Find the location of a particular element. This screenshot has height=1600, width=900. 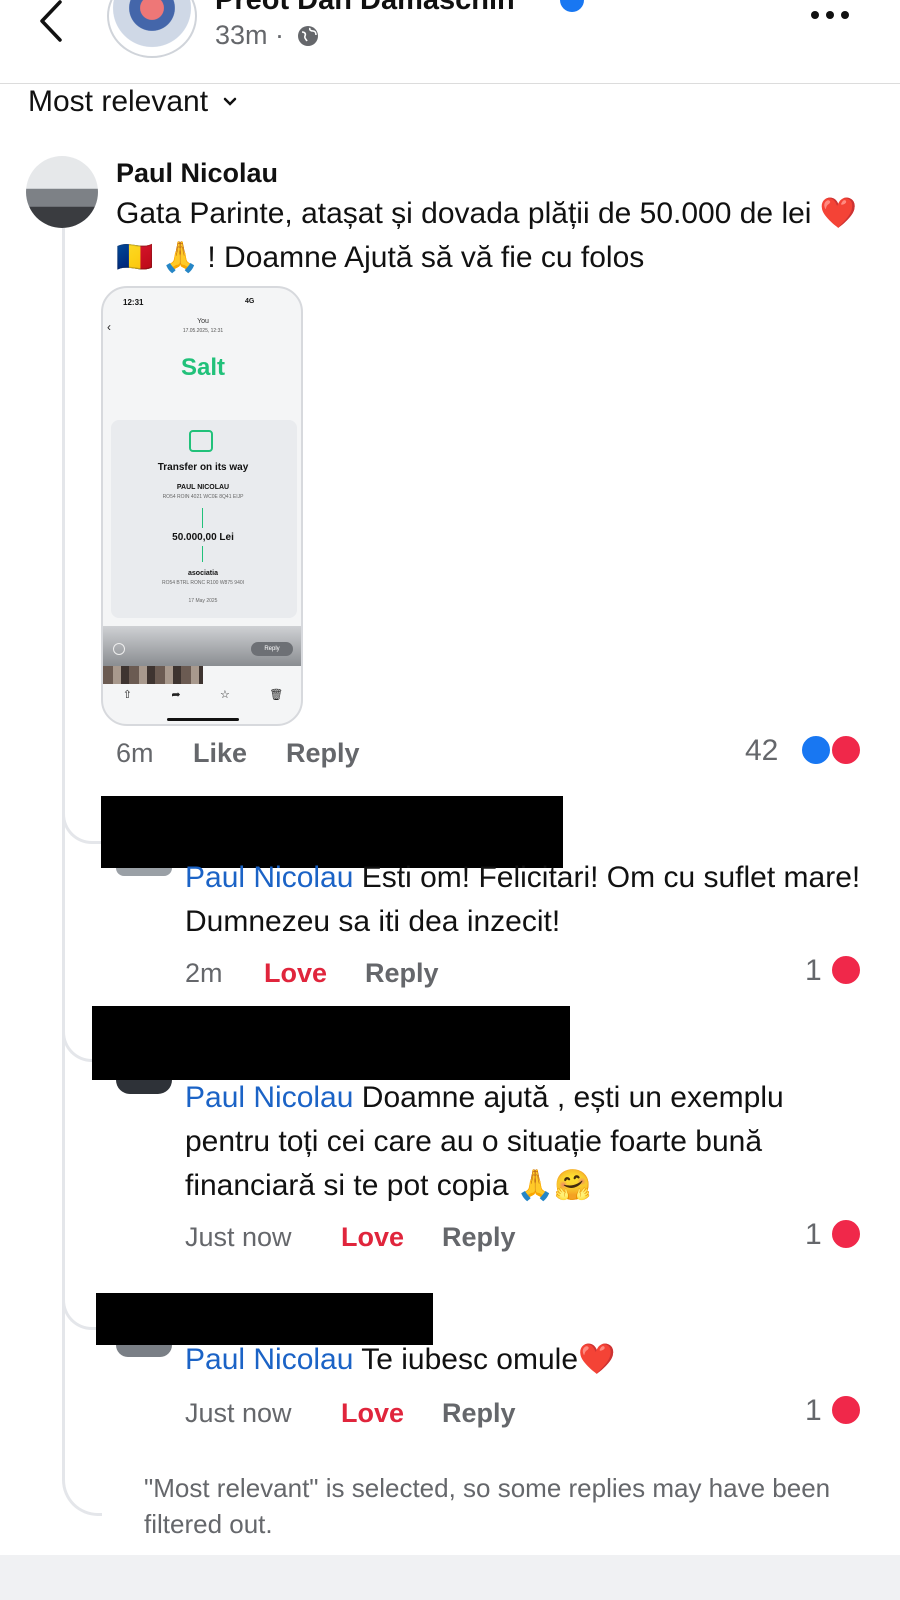

attachment-top-date: 17.05.2025, 12:31 is located at coordinates (203, 331).